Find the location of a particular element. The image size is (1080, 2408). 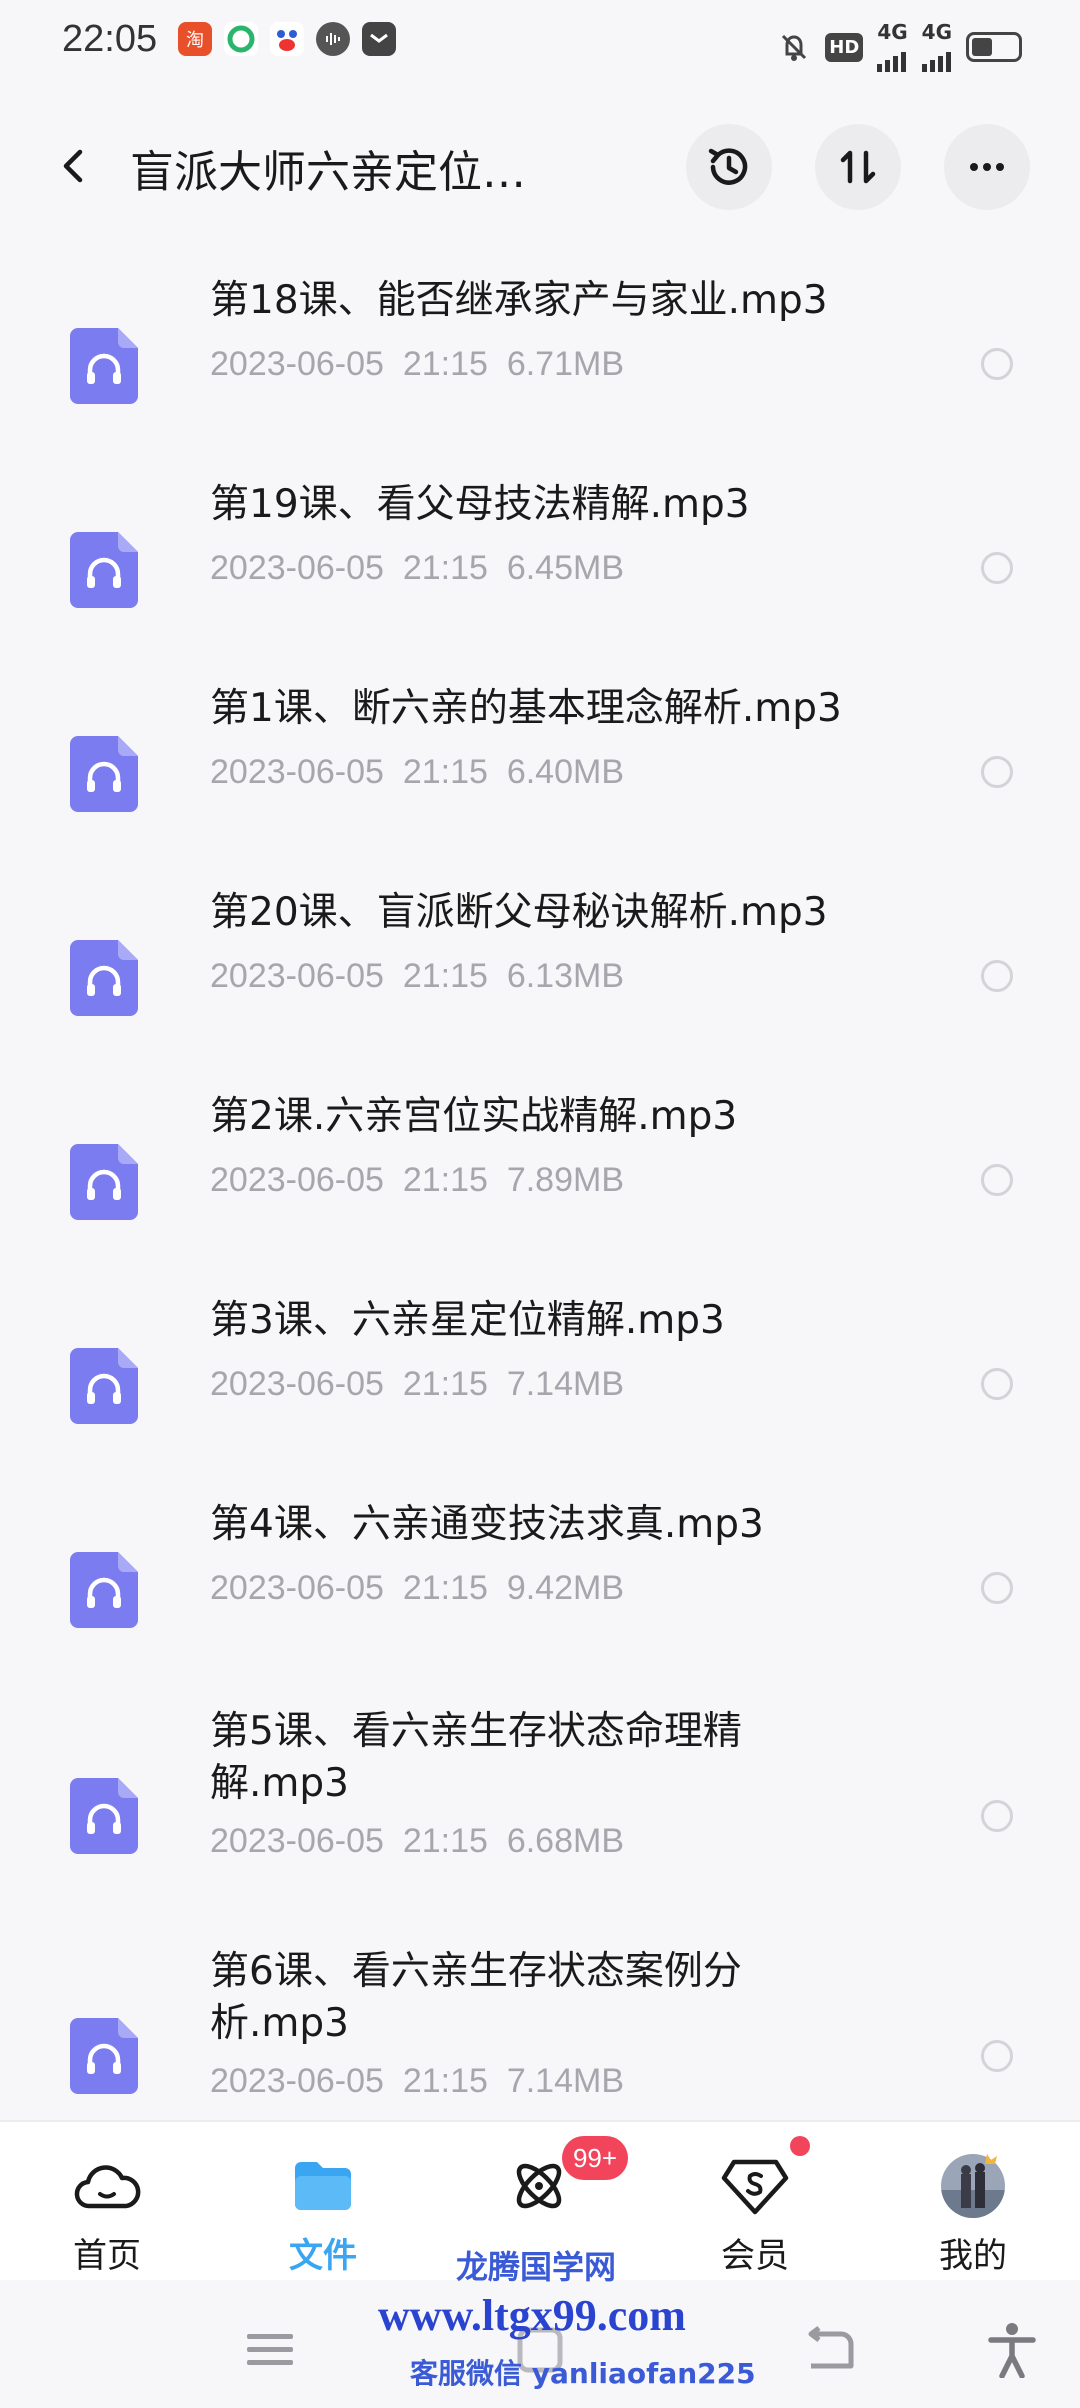

file-row: 第3课、六亲星定位精解.mp3 2023-06-05 21:15 7.14MB is located at coordinates (540, 1370).